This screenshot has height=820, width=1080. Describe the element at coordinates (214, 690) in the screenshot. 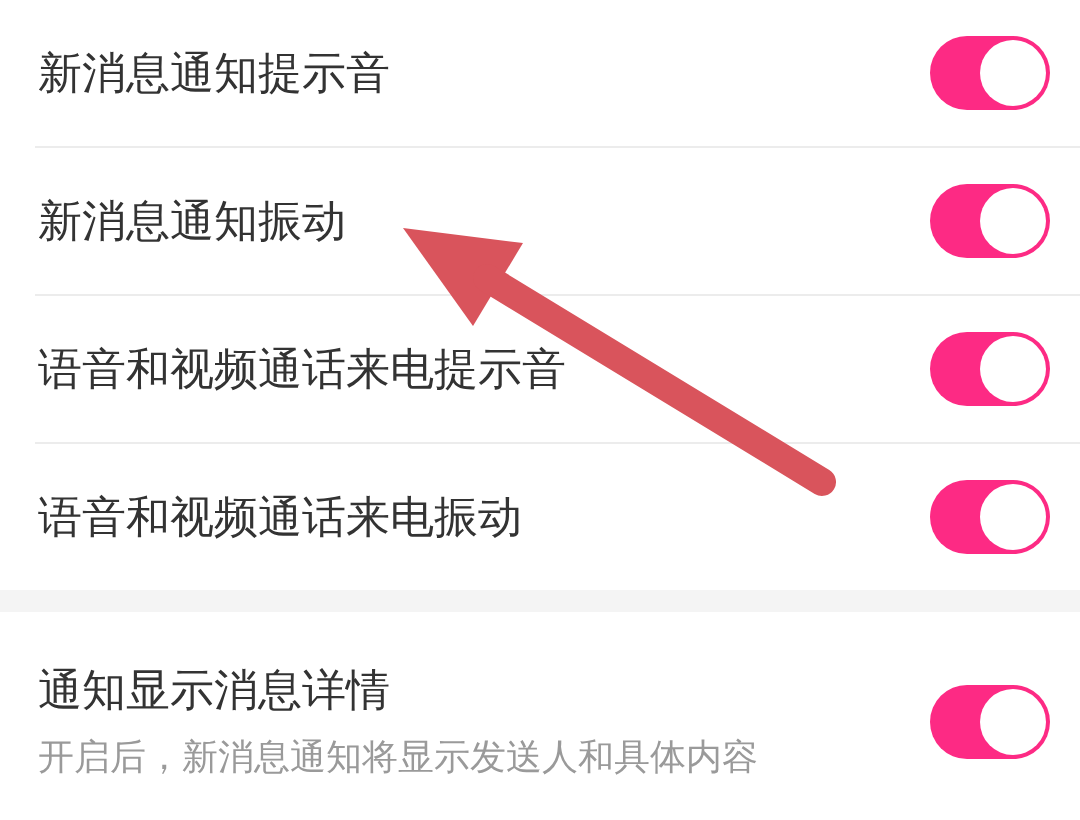

I see `setting-title: 通知显示消息详情` at that location.